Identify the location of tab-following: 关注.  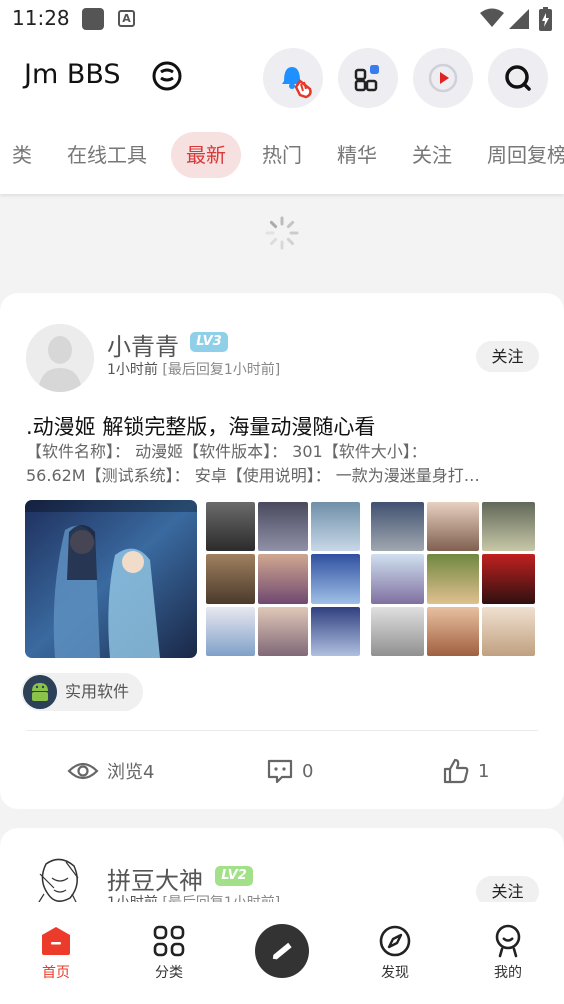
(432, 155).